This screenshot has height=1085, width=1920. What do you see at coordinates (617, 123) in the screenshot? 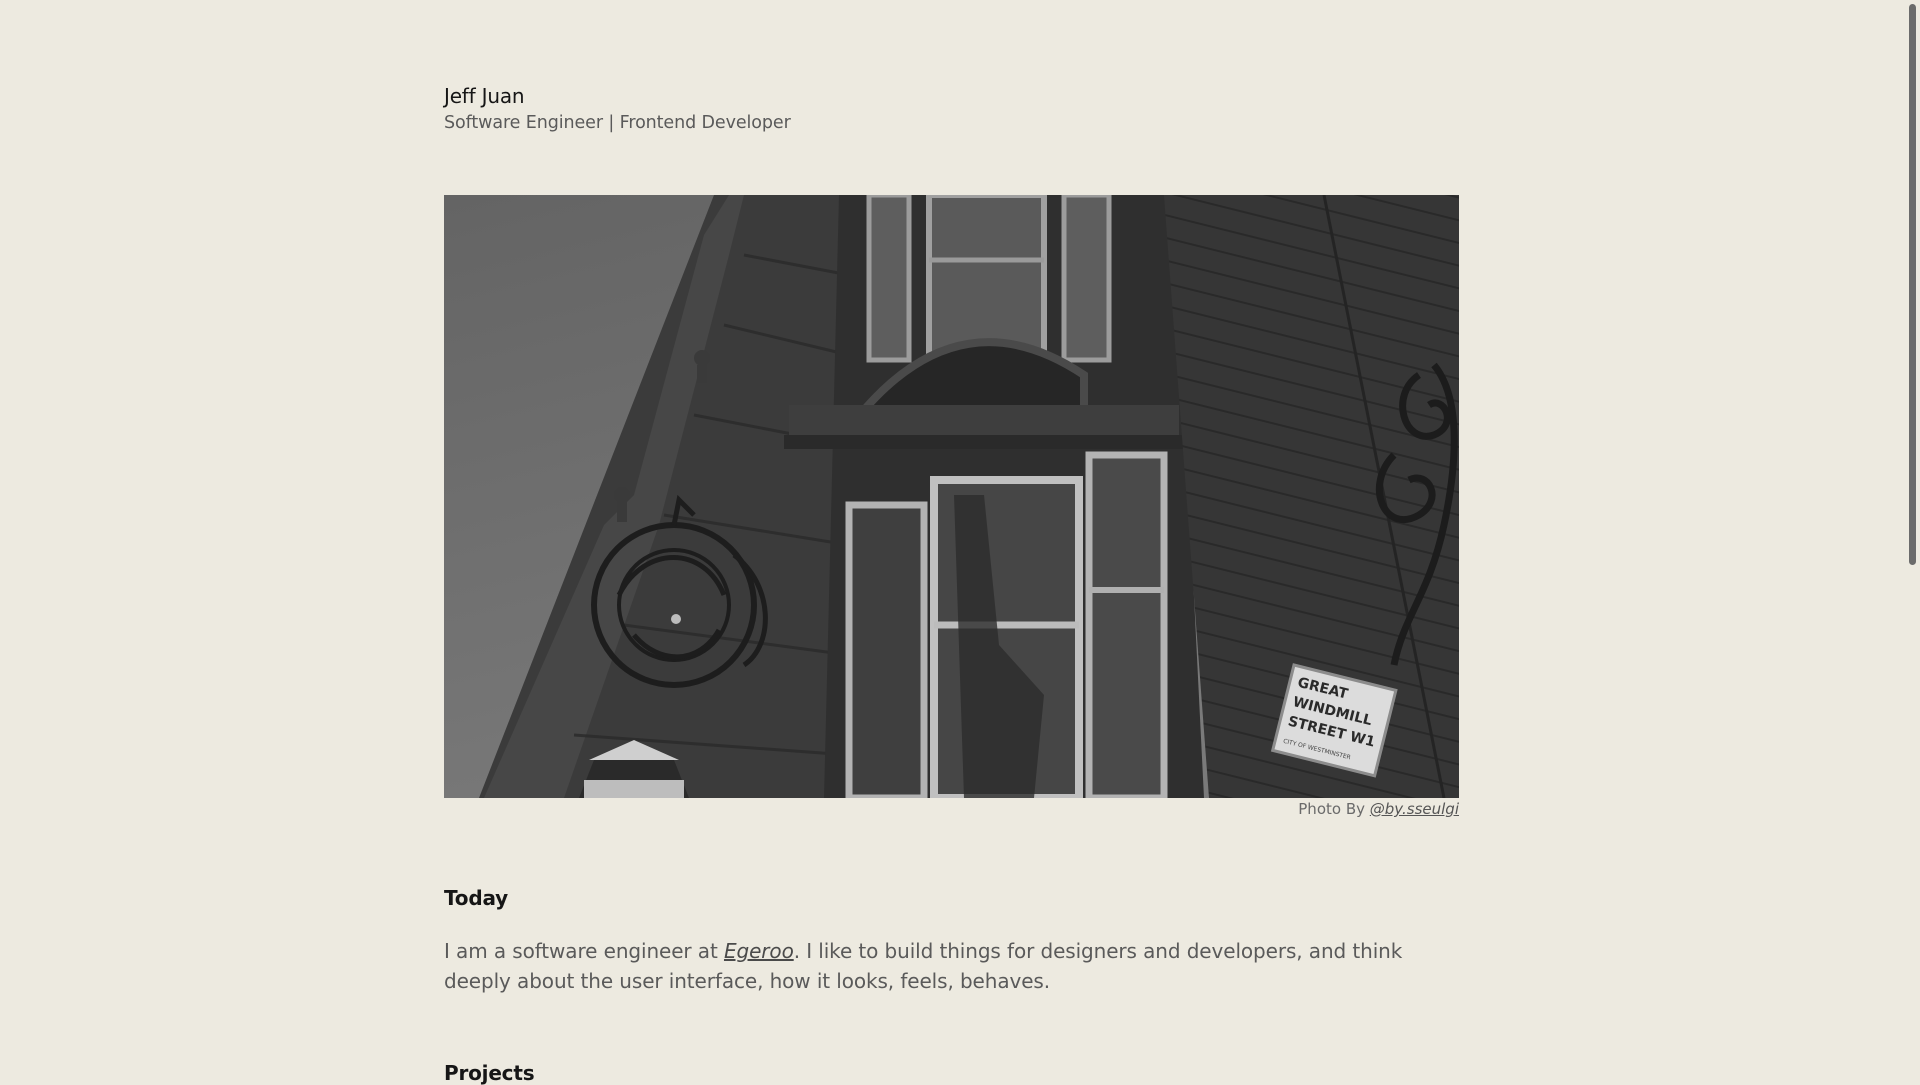
I see `site-role: Software Engineer | Frontend Developer` at bounding box center [617, 123].